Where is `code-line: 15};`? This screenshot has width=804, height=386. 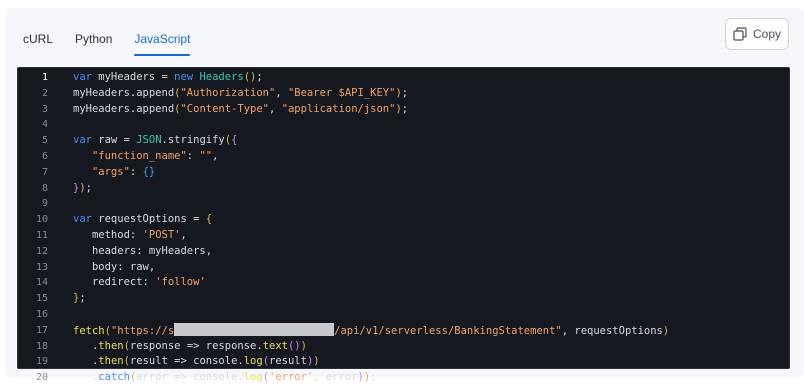
code-line: 15}; is located at coordinates (403, 299).